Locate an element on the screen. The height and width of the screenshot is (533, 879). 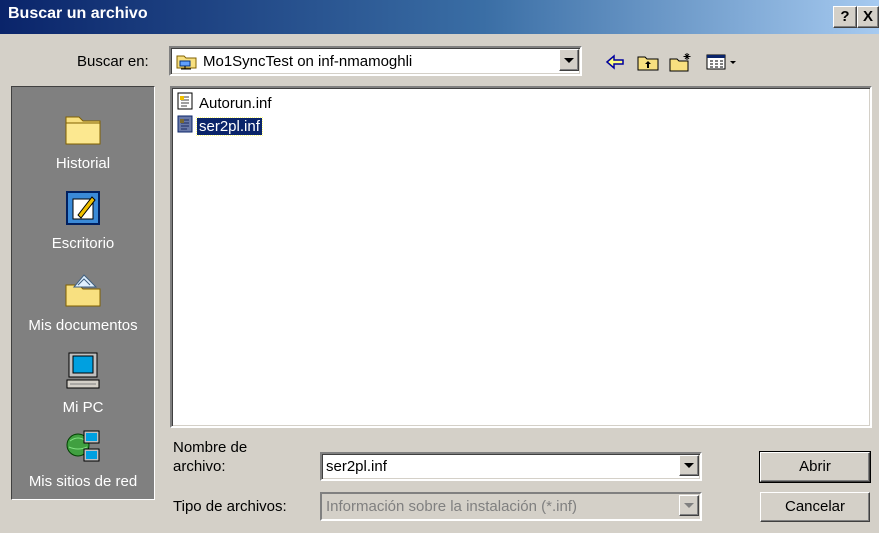
place-escritorio: Escritorio is located at coordinates (83, 220).